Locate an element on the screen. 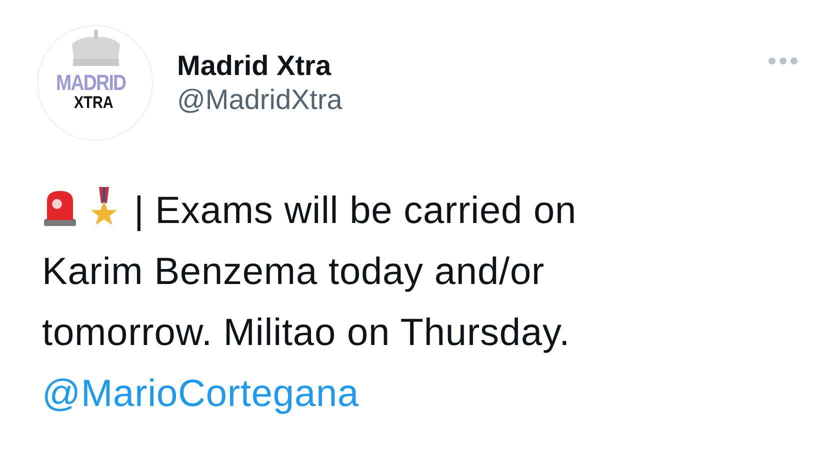 The height and width of the screenshot is (458, 828). avatar: MADRID XTRA is located at coordinates (95, 83).